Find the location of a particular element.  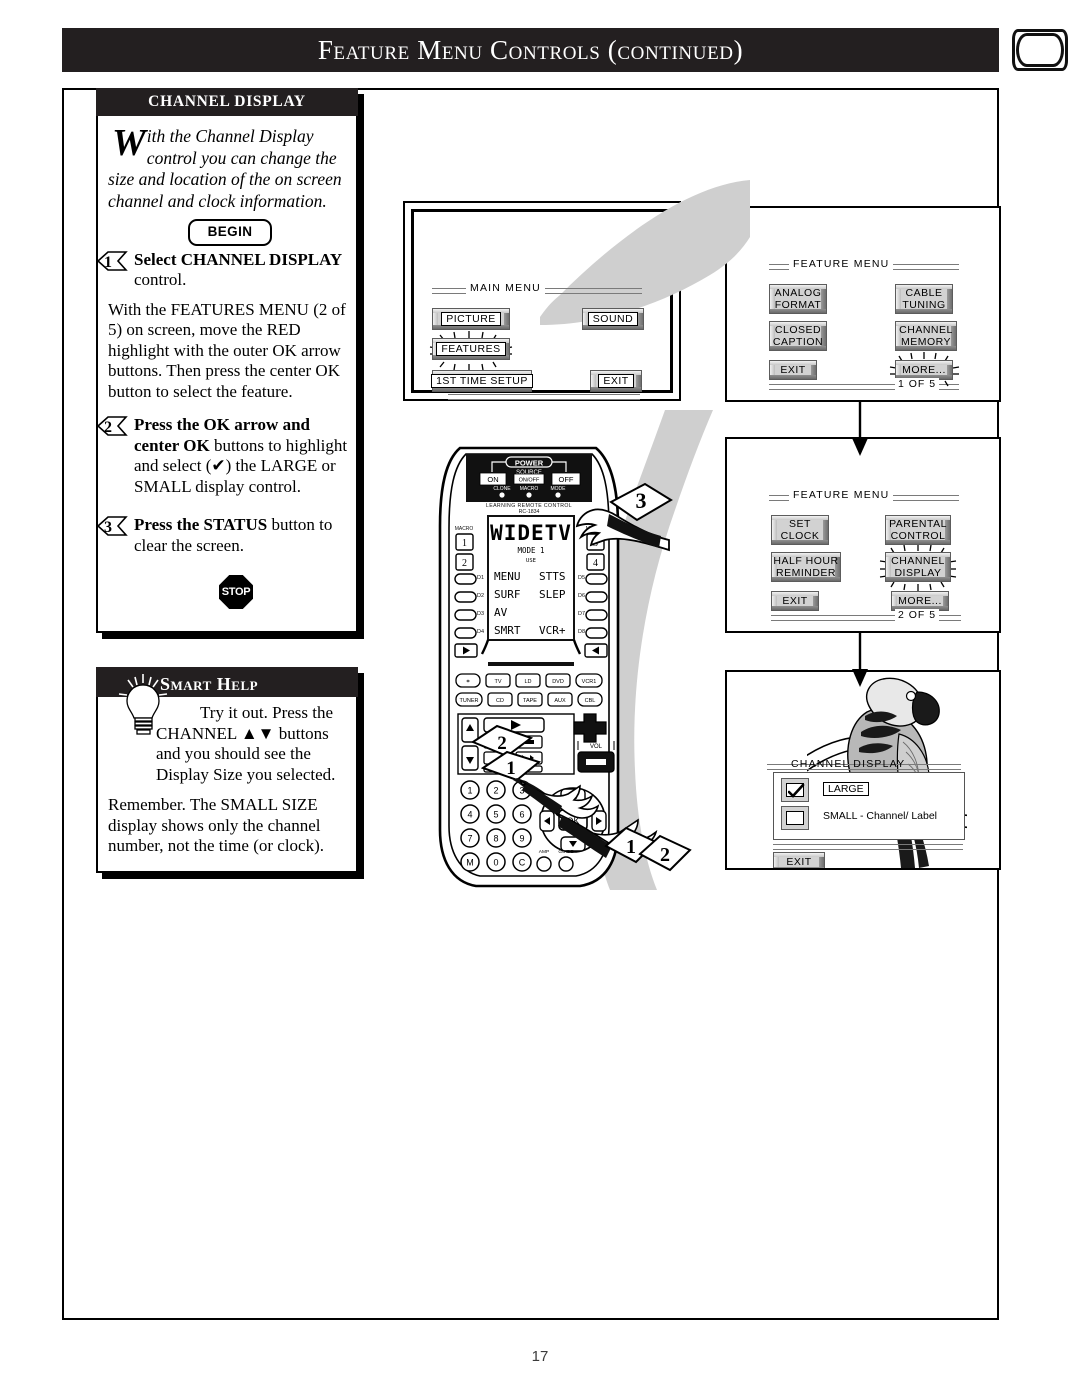

channel-display-title: CHANNEL DISPLAY is located at coordinates (848, 764).